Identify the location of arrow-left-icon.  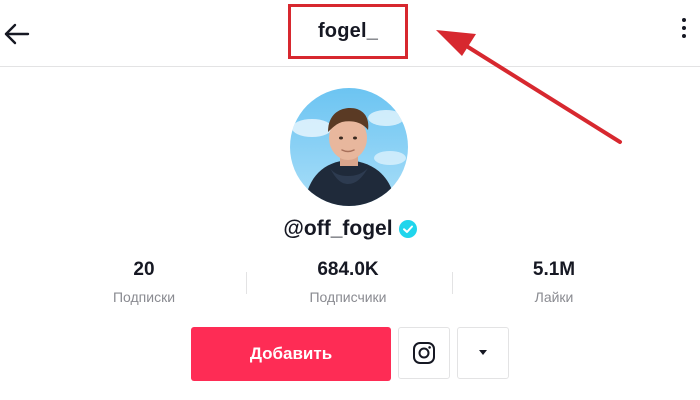
(17, 34).